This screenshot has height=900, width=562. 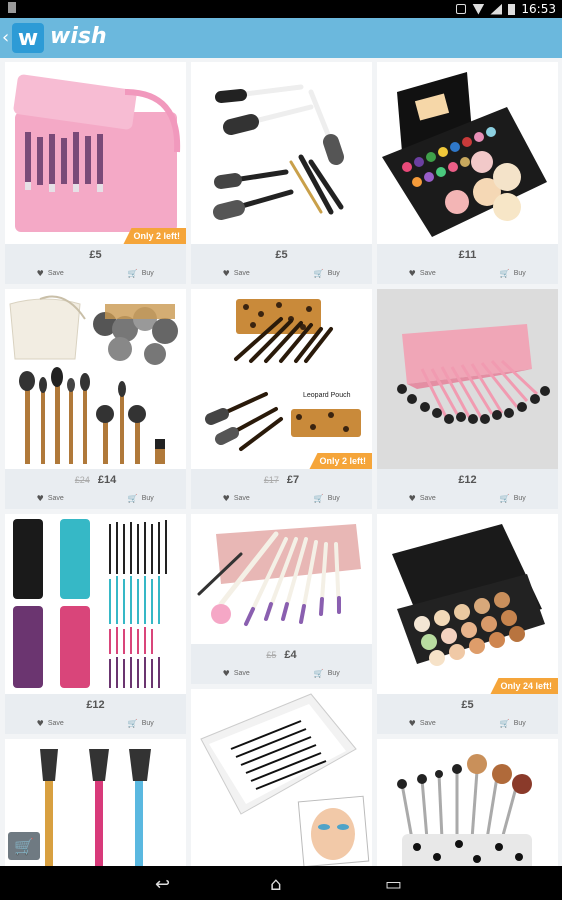 I want to click on product-card: Only 2 left! £5 ♥ Save 🛒 Buy, so click(x=95, y=173).